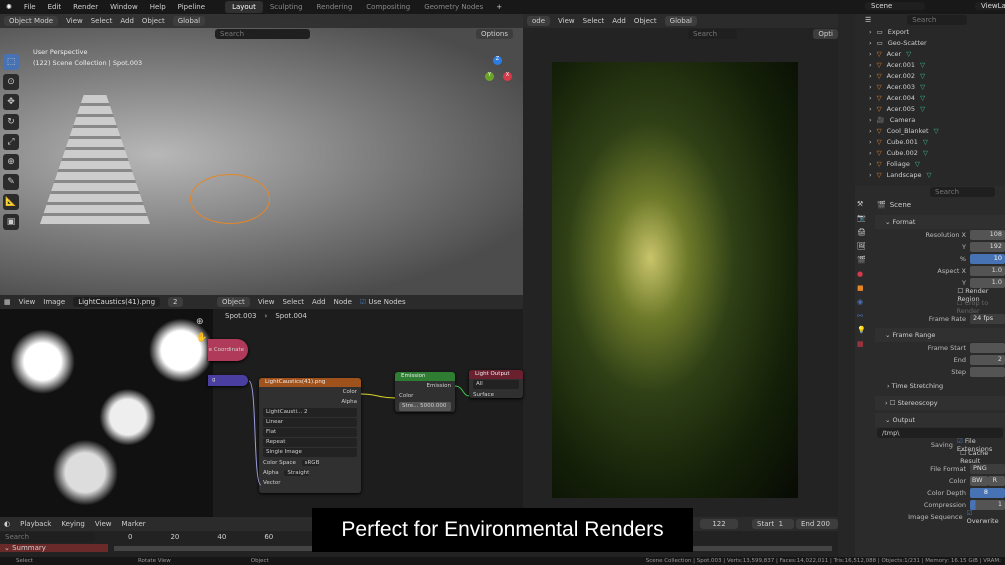  What do you see at coordinates (868, 20) in the screenshot?
I see `filter-icon: ☰` at bounding box center [868, 20].